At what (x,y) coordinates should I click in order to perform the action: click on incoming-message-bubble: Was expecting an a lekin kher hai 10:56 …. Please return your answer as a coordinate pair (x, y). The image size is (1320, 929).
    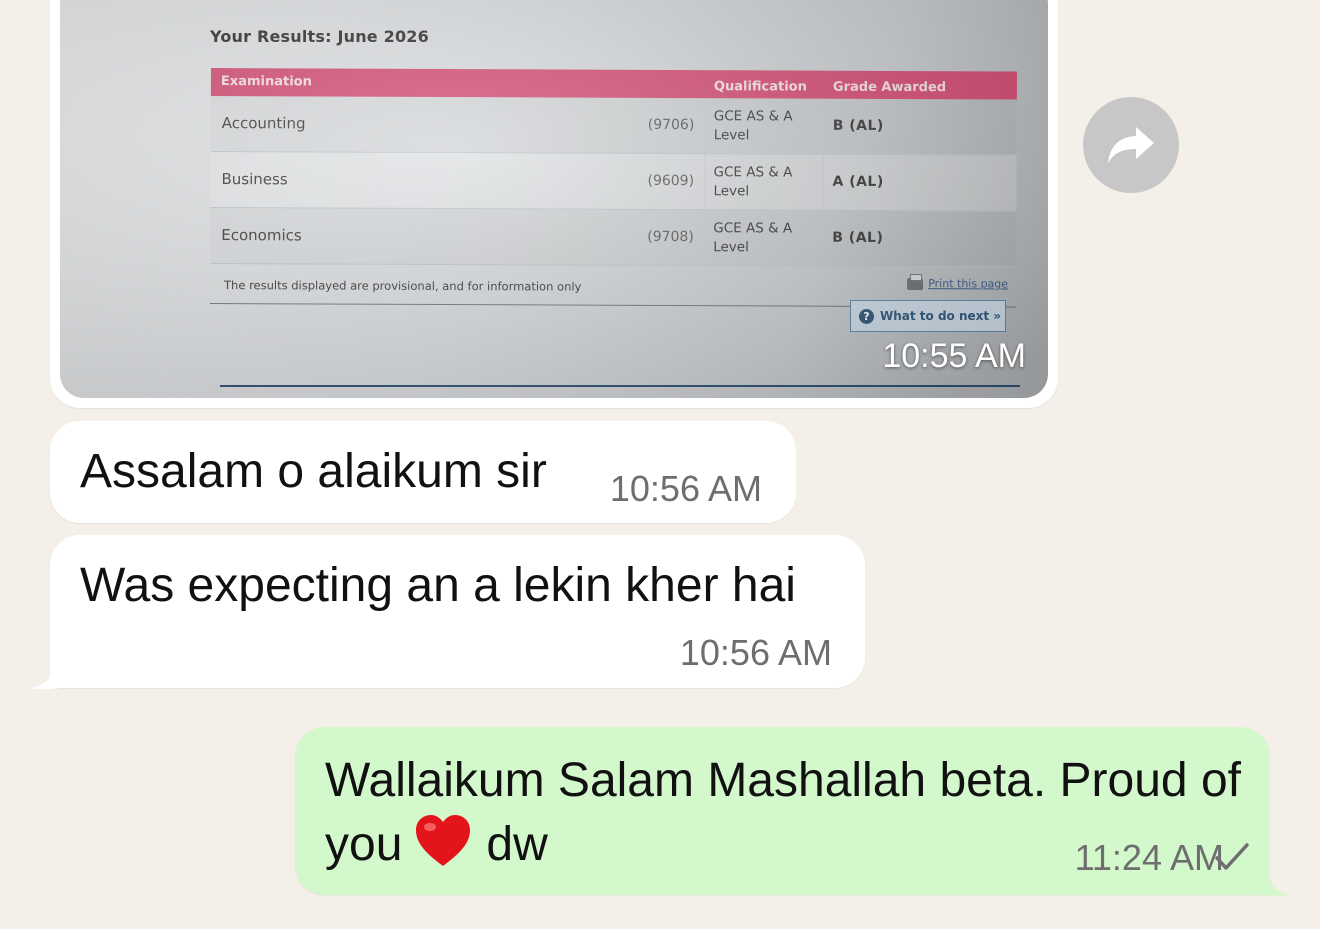
    Looking at the image, I should click on (457, 611).